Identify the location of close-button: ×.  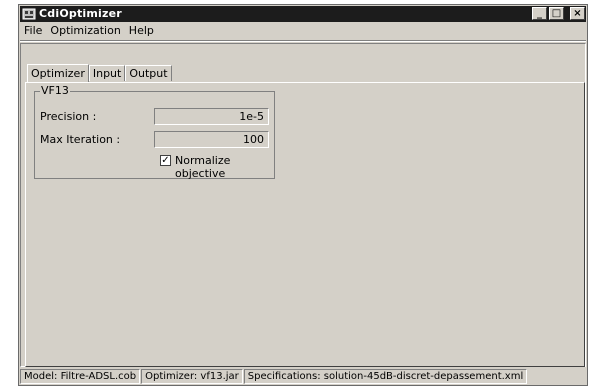
(577, 13).